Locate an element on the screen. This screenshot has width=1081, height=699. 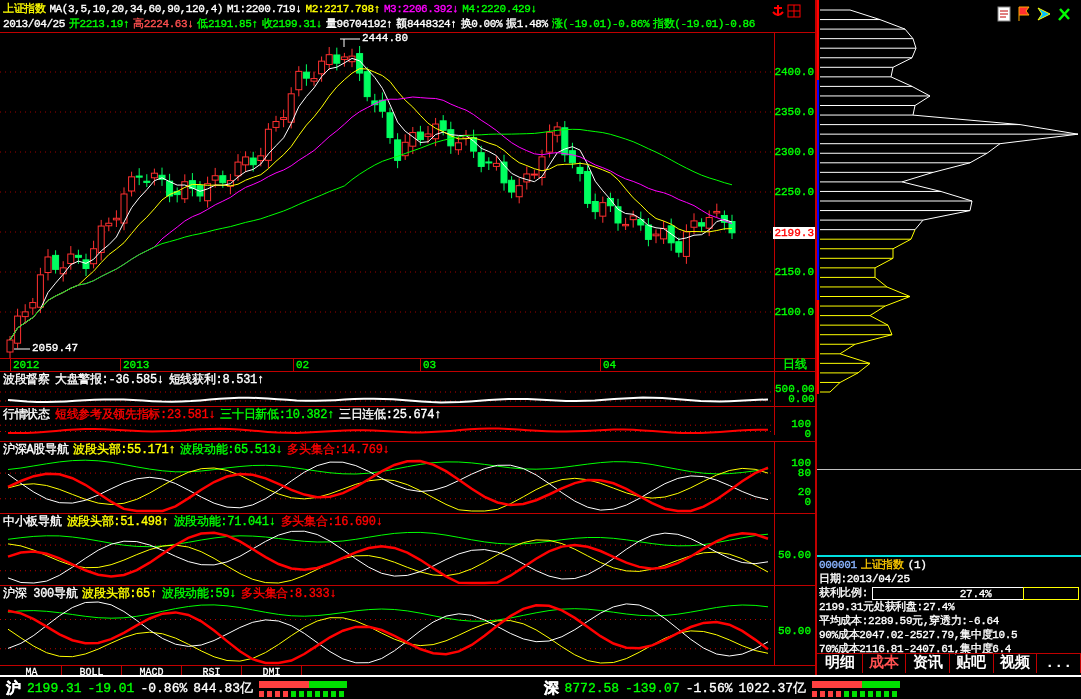
quote-value: 低2191.85↑ is located at coordinates (227, 24).